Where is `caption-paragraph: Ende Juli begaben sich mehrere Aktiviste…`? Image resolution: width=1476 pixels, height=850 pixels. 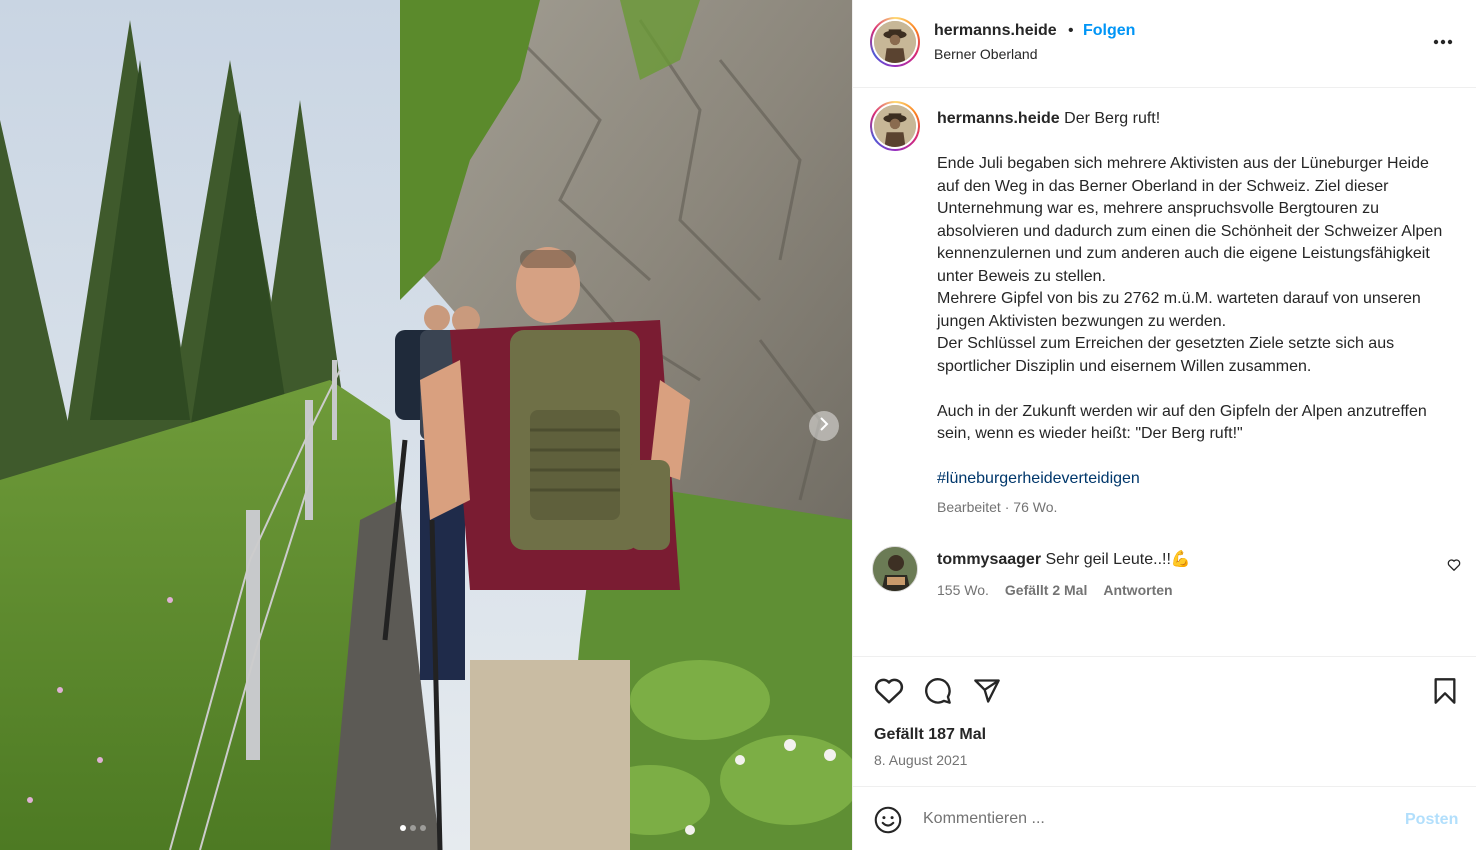 caption-paragraph: Ende Juli begaben sich mehrere Aktiviste… is located at coordinates (1190, 220).